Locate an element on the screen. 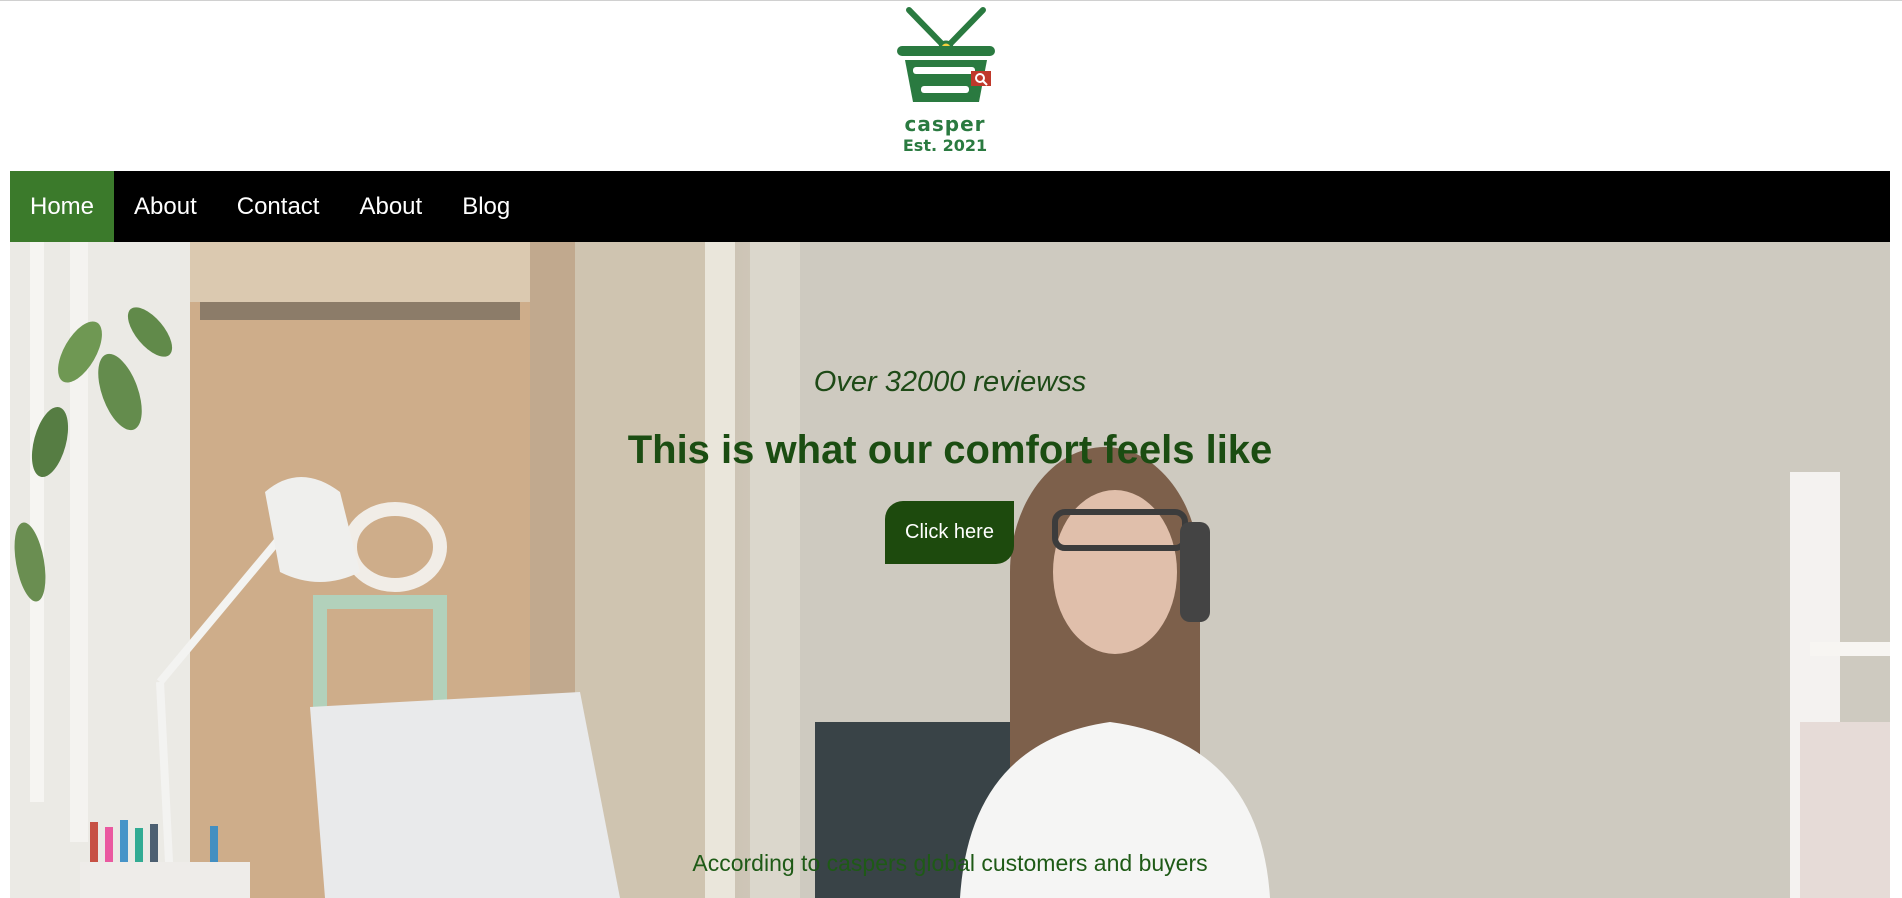 This screenshot has height=898, width=1902. hero-headline: This is what our comfort feels like is located at coordinates (950, 450).